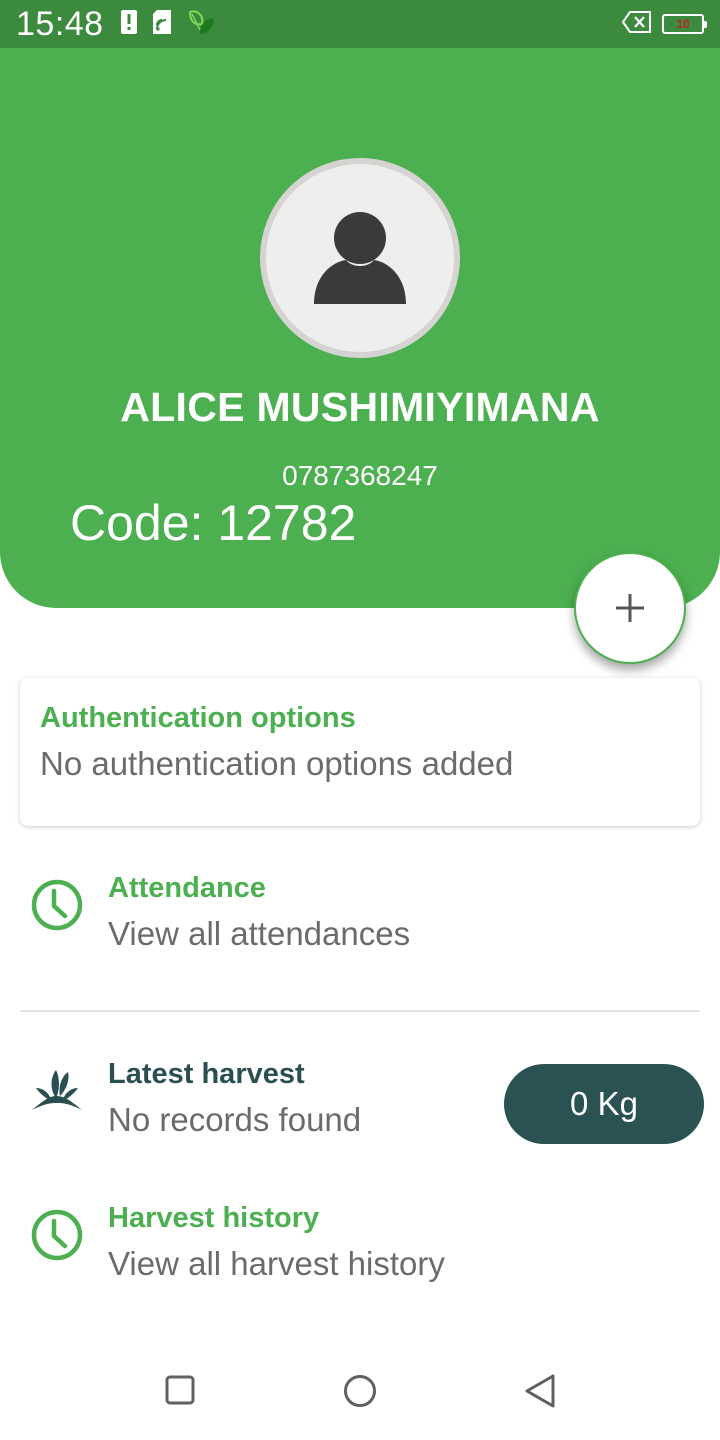 This screenshot has height=1440, width=720. Describe the element at coordinates (259, 933) in the screenshot. I see `attendance-subtitle: View all attendances` at that location.